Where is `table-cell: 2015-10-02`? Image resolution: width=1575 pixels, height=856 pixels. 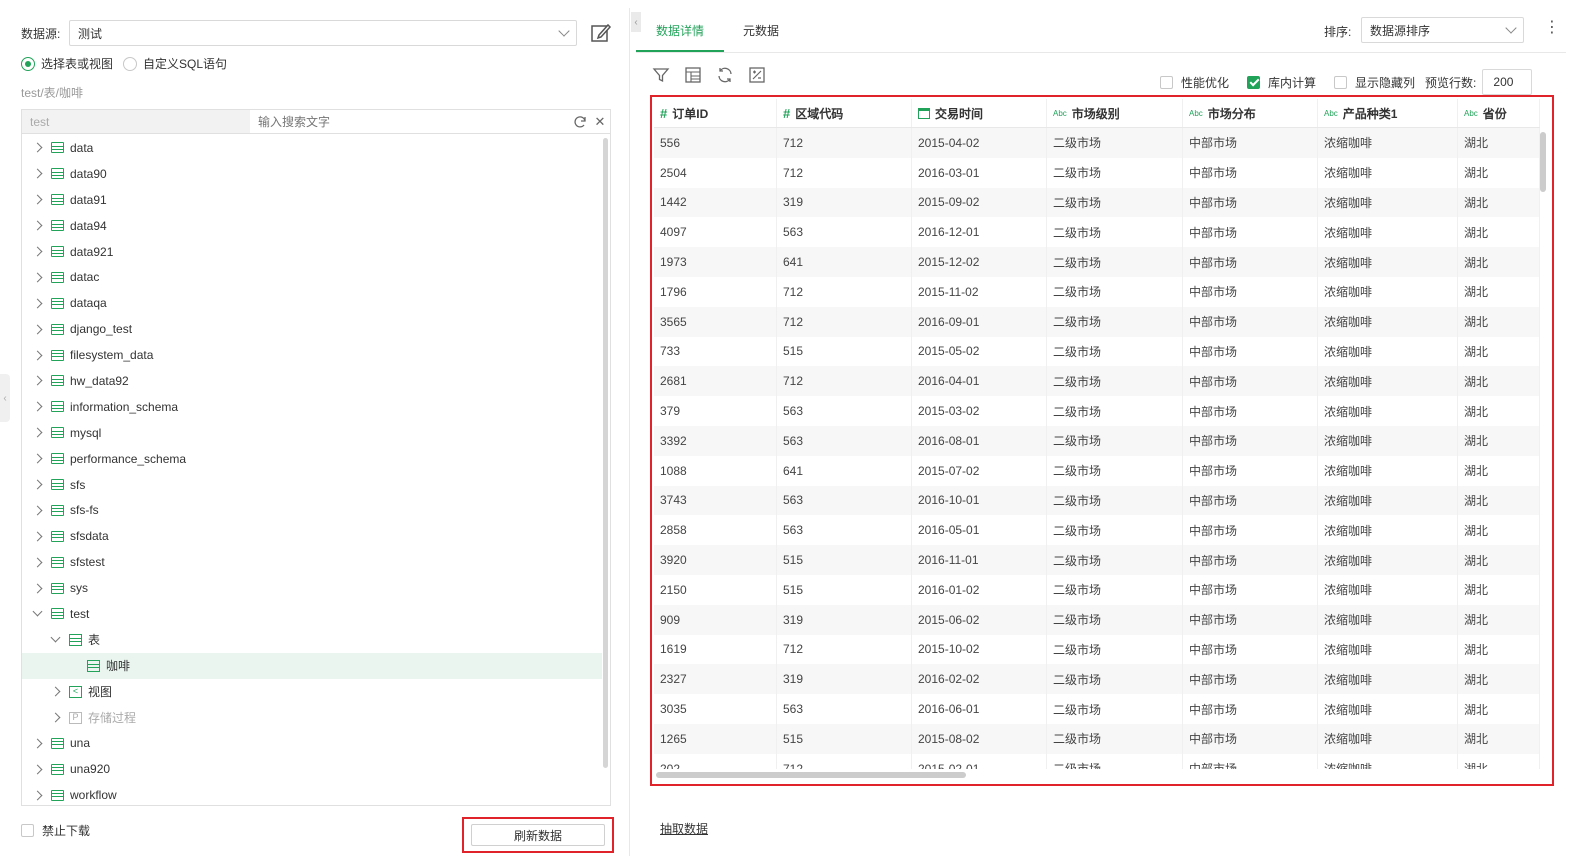 table-cell: 2015-10-02 is located at coordinates (979, 649).